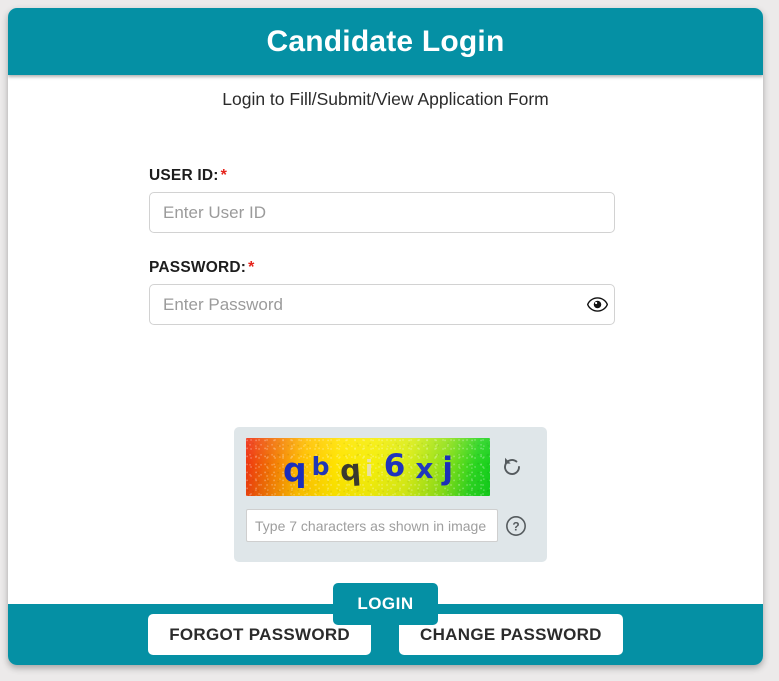 This screenshot has width=779, height=681. I want to click on user-id-input, so click(382, 212).